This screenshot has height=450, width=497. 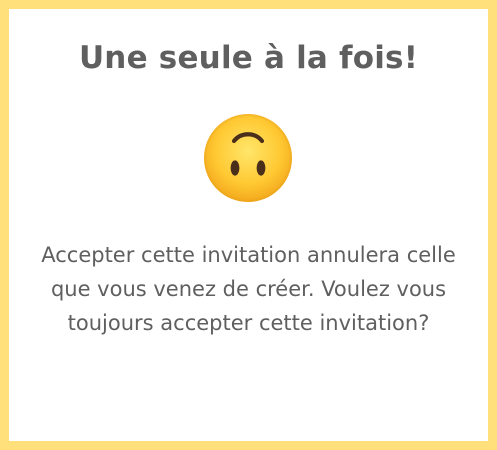 I want to click on dialog-message-line-3: toujours accepter cette invitation?, so click(x=248, y=323).